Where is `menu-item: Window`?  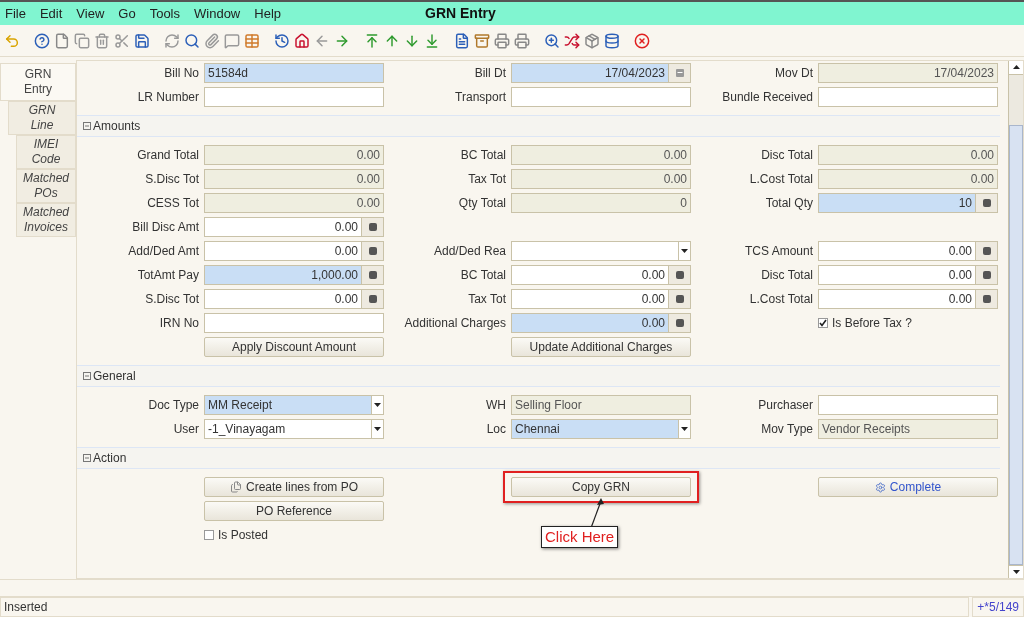 menu-item: Window is located at coordinates (217, 13).